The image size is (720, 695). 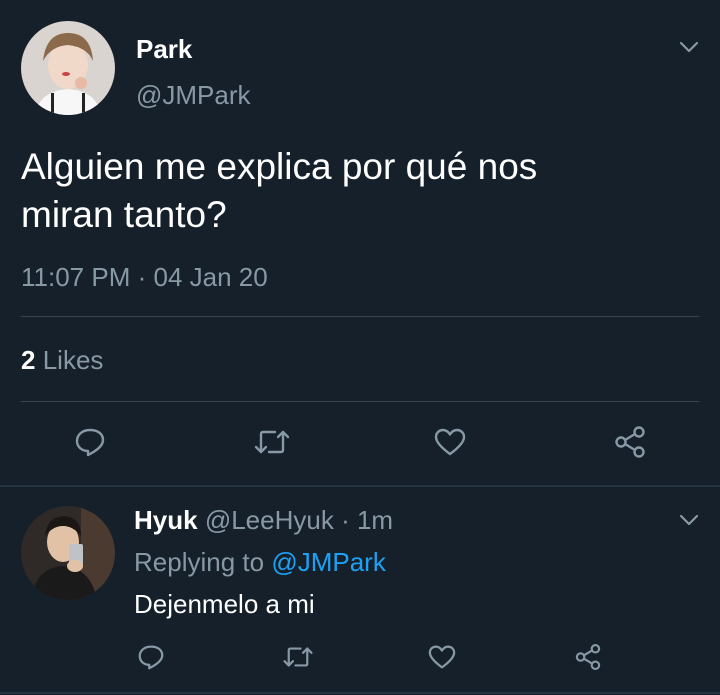 I want to click on tweet-time: 11:07 PM, so click(x=76, y=277).